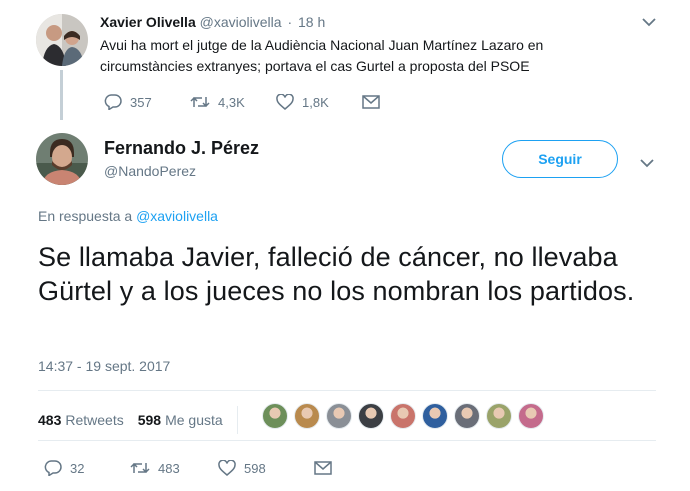 The height and width of the screenshot is (491, 690). Describe the element at coordinates (241, 22) in the screenshot. I see `author-handle: @xaviolivella` at that location.